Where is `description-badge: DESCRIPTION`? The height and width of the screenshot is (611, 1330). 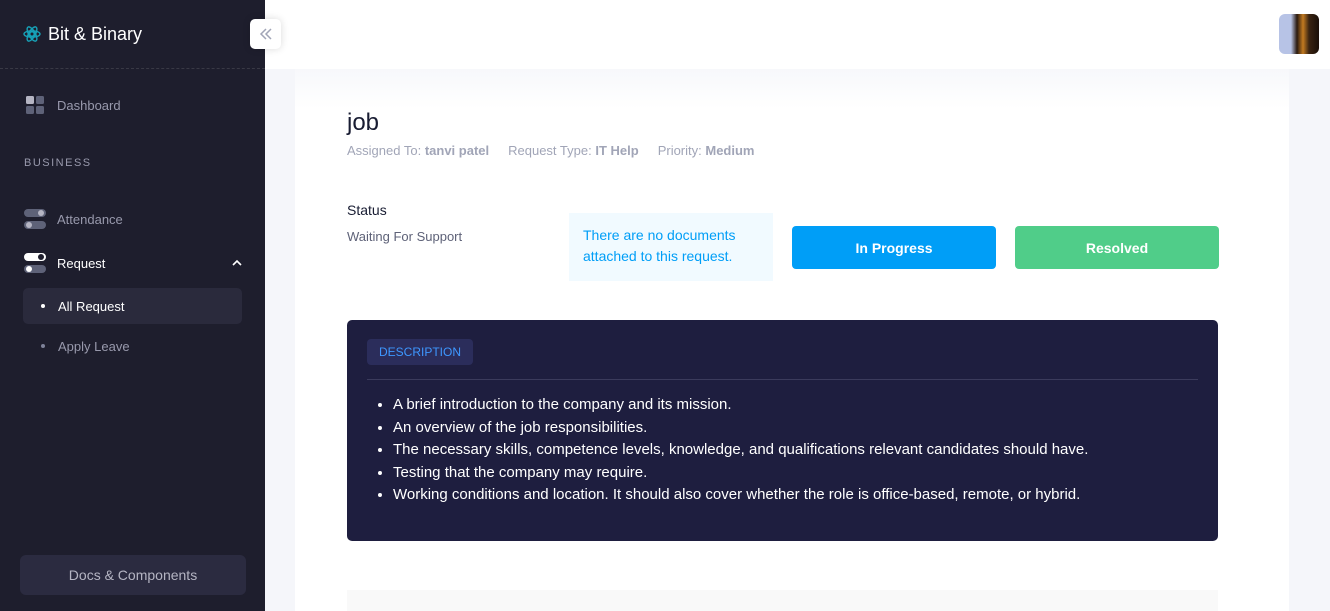 description-badge: DESCRIPTION is located at coordinates (420, 352).